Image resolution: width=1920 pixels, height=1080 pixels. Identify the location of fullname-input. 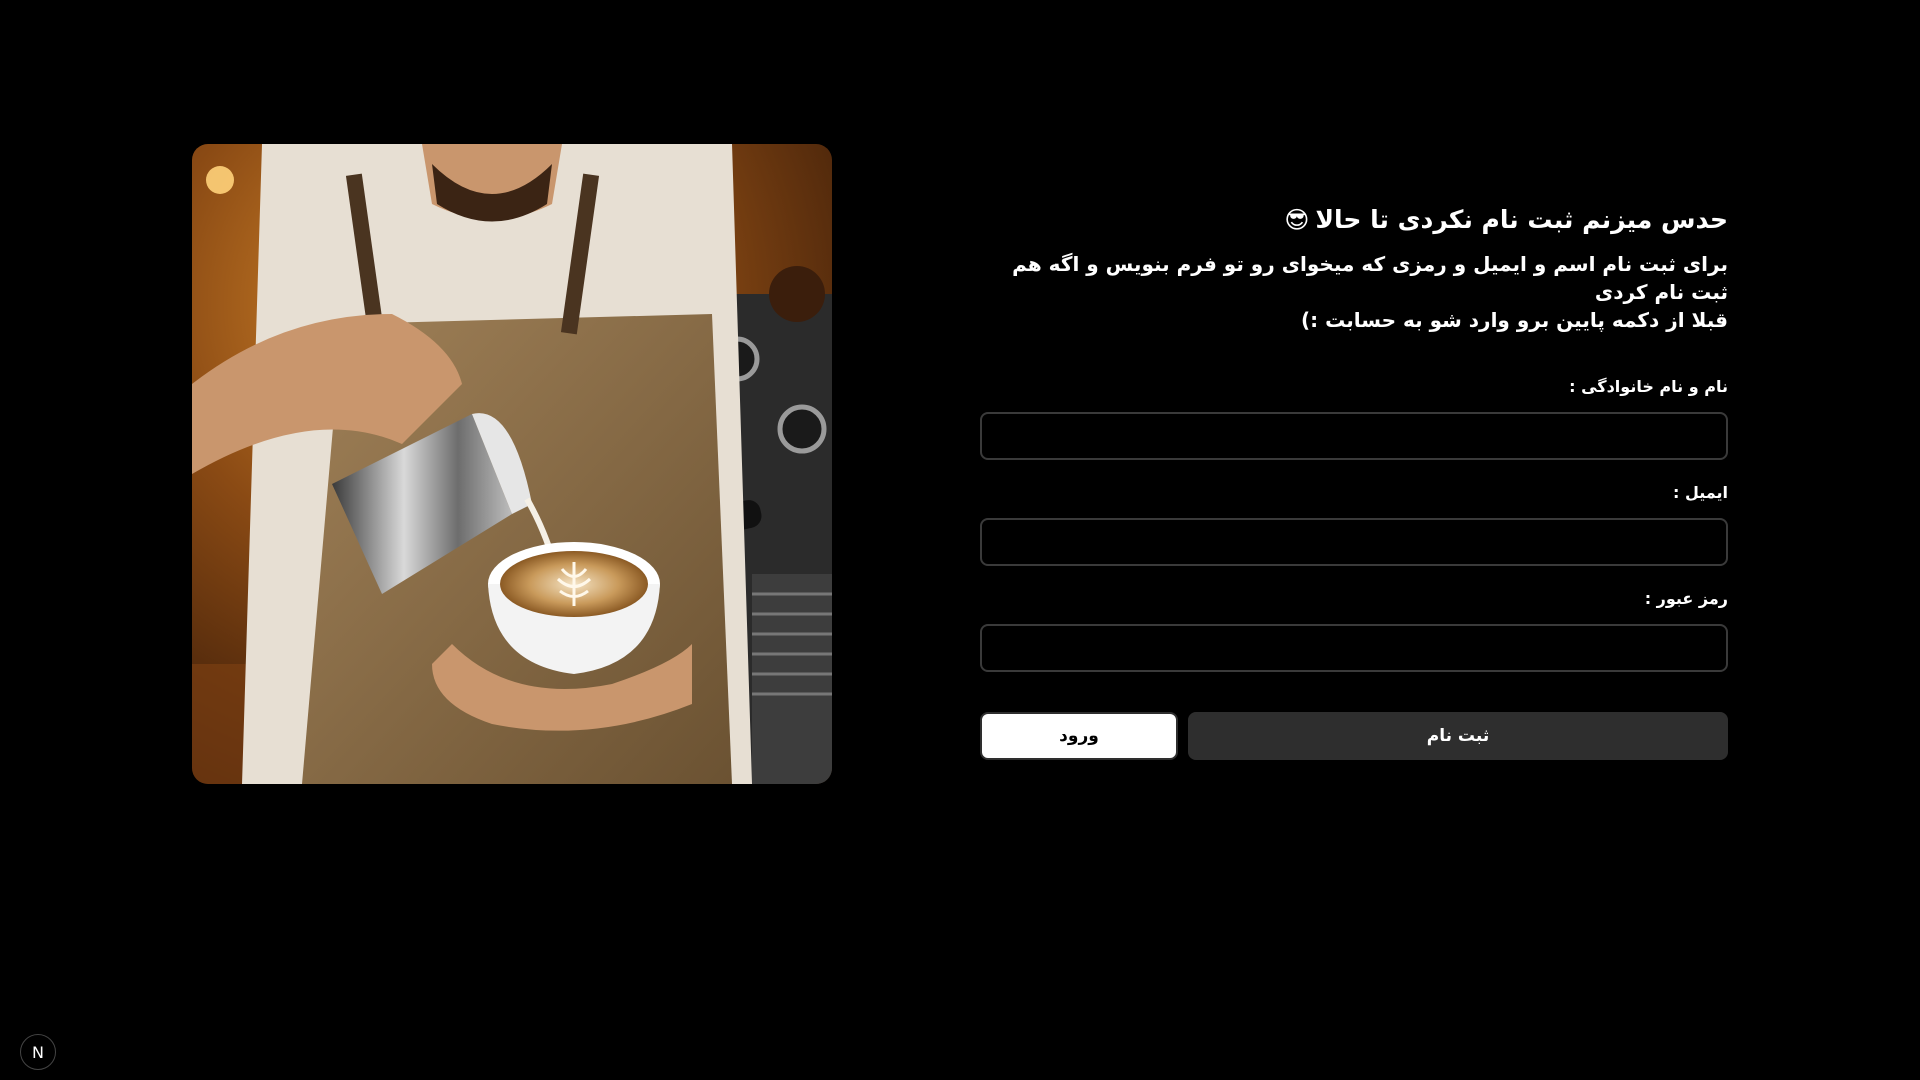
(1354, 436).